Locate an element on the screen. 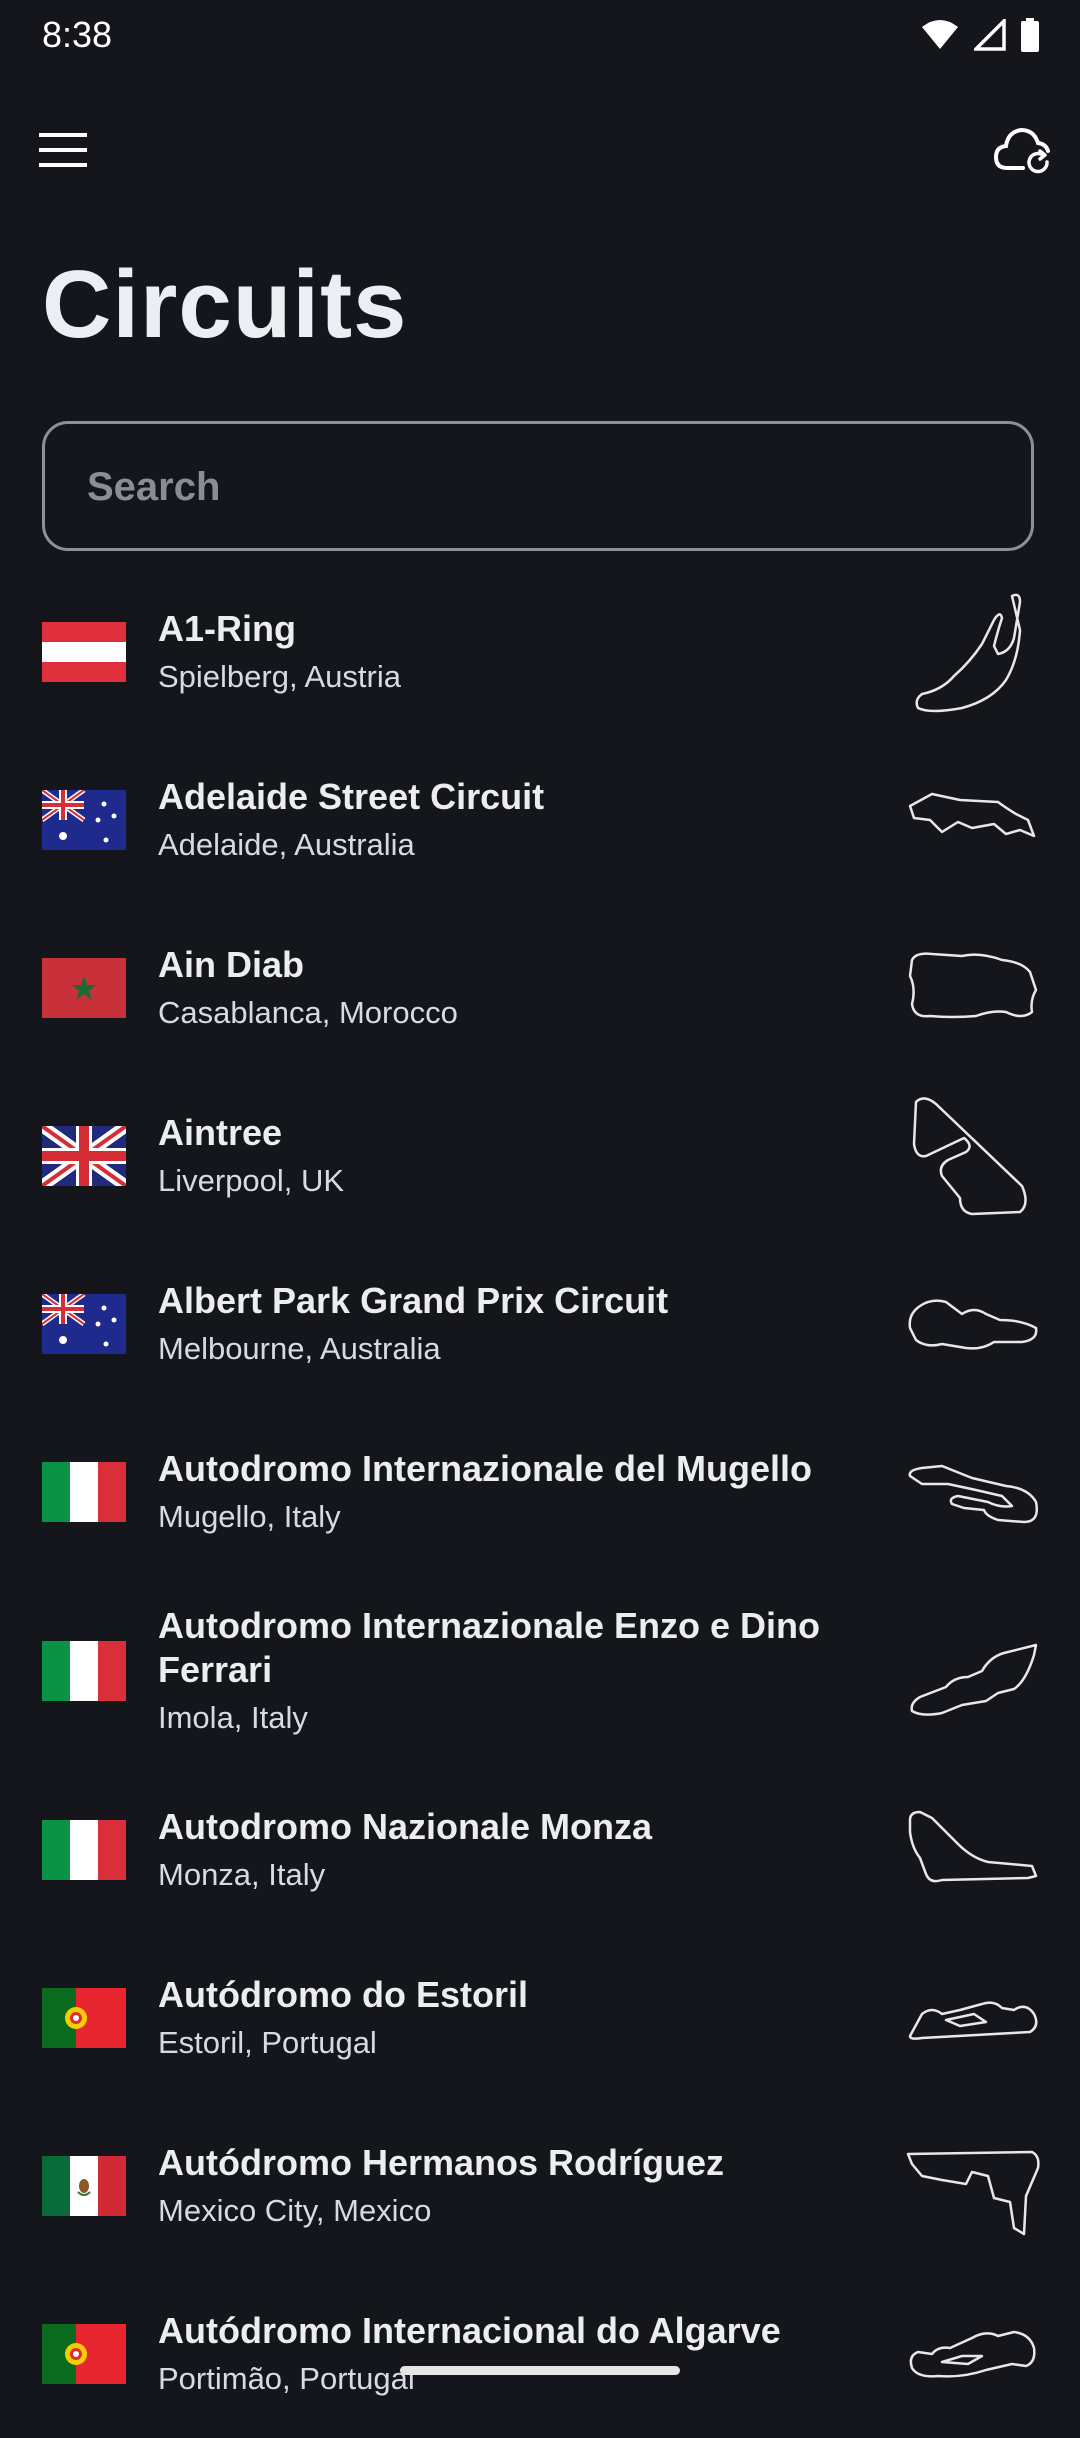 This screenshot has height=2438, width=1080. status-icons is located at coordinates (980, 35).